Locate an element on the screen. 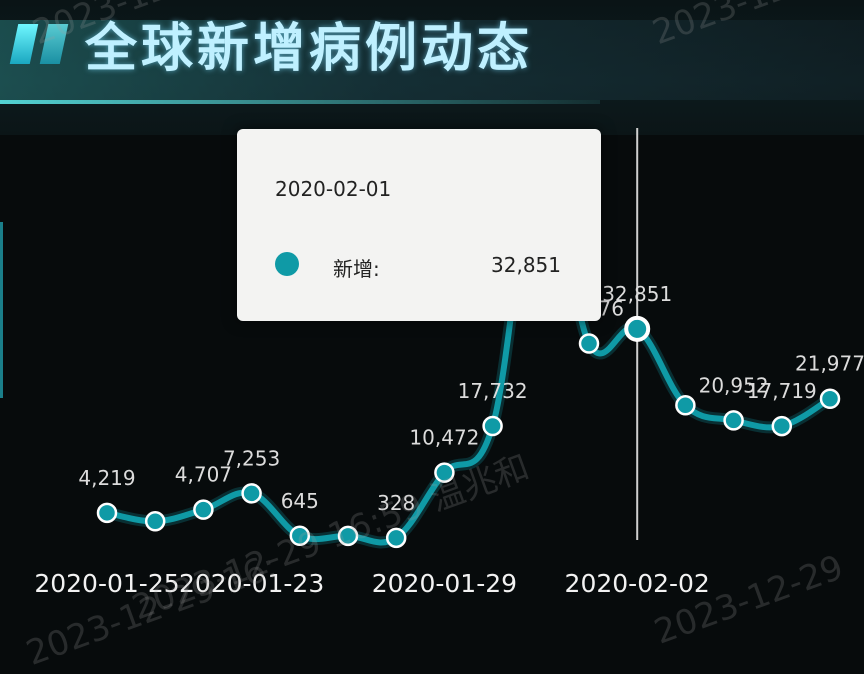 The width and height of the screenshot is (864, 674). data-label: 10,472 is located at coordinates (444, 438).